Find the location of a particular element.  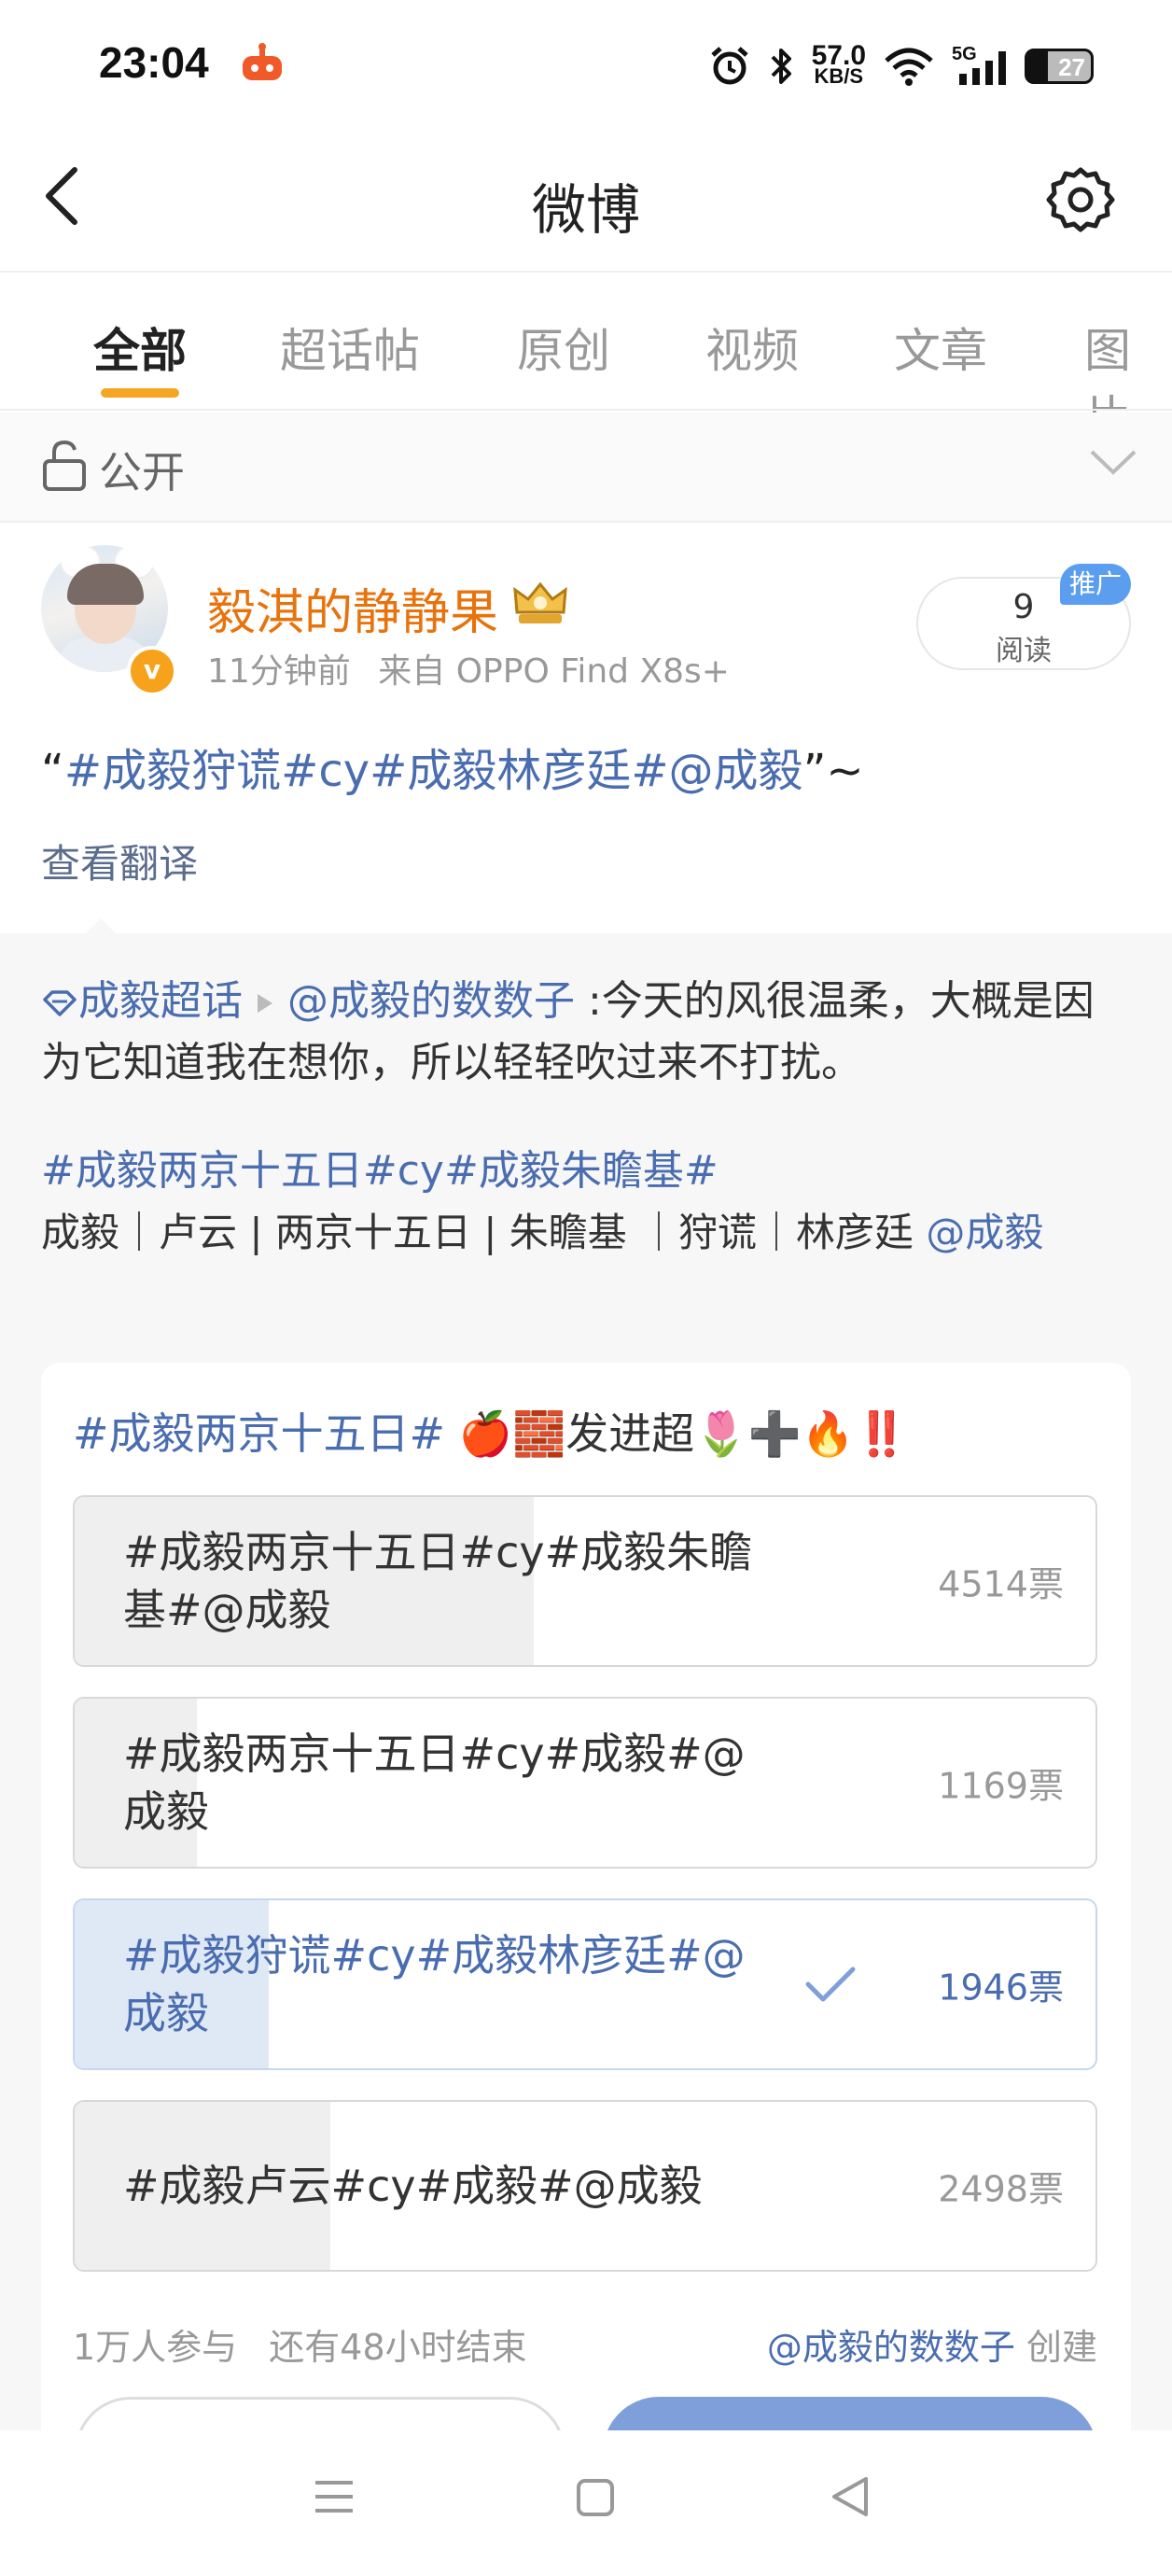

tab-article: 文章 is located at coordinates (940, 347).